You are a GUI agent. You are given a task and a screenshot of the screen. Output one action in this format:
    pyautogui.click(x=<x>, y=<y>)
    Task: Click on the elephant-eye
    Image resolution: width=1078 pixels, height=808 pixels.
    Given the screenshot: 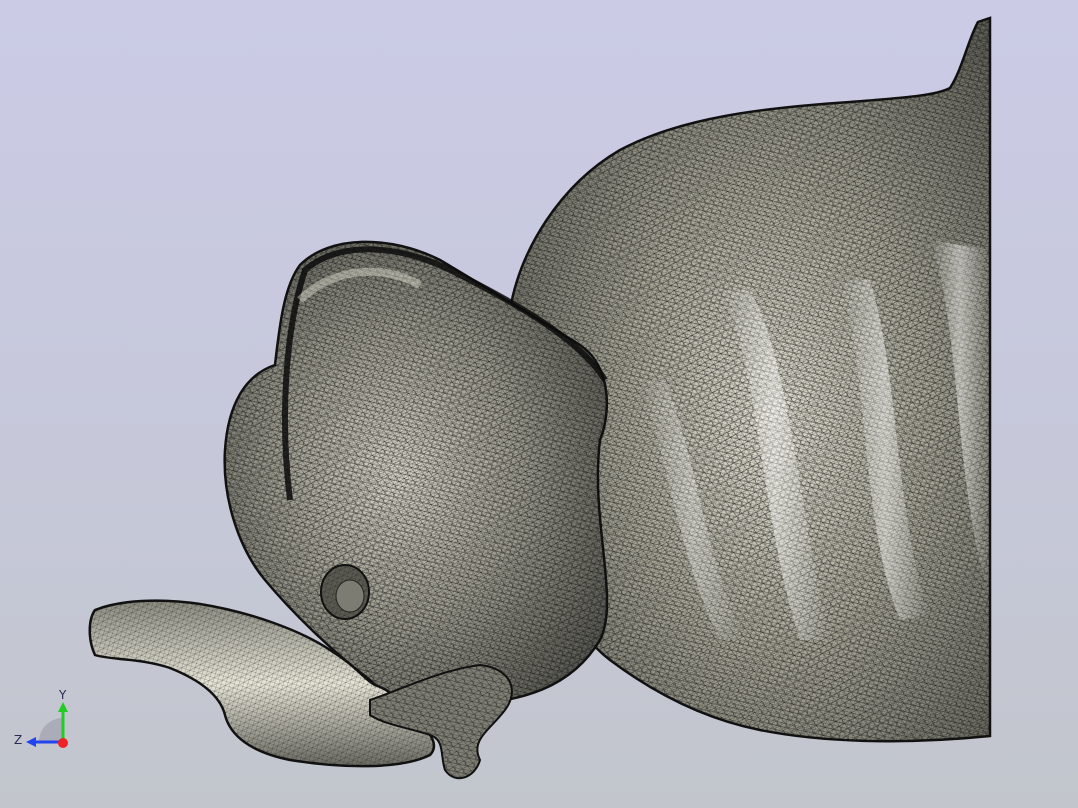 What is the action you would take?
    pyautogui.click(x=345, y=592)
    